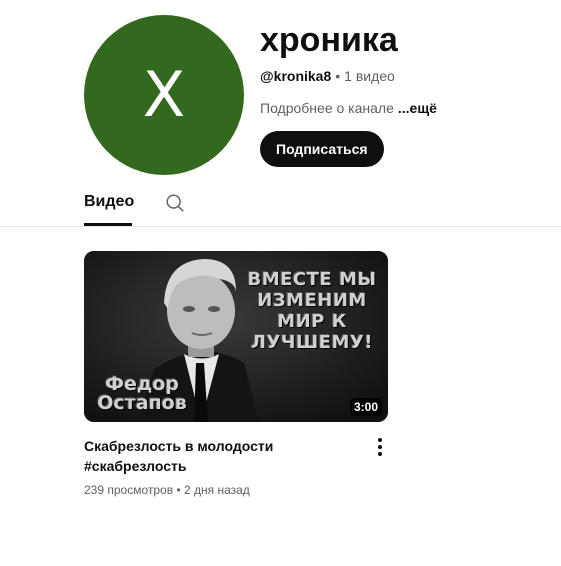 The height and width of the screenshot is (566, 561). I want to click on video-age: 2 дня назад, so click(216, 490).